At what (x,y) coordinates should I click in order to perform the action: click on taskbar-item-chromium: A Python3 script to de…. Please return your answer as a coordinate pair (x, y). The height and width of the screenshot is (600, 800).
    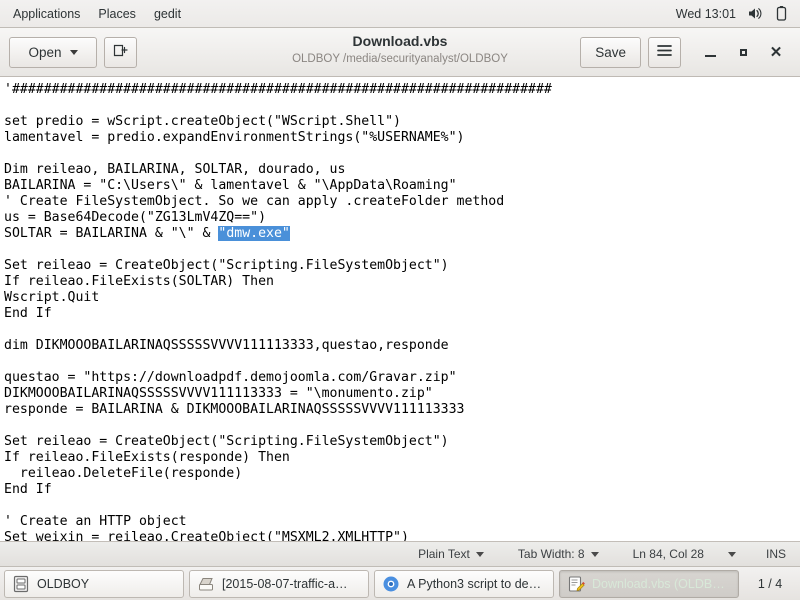
    Looking at the image, I should click on (464, 583).